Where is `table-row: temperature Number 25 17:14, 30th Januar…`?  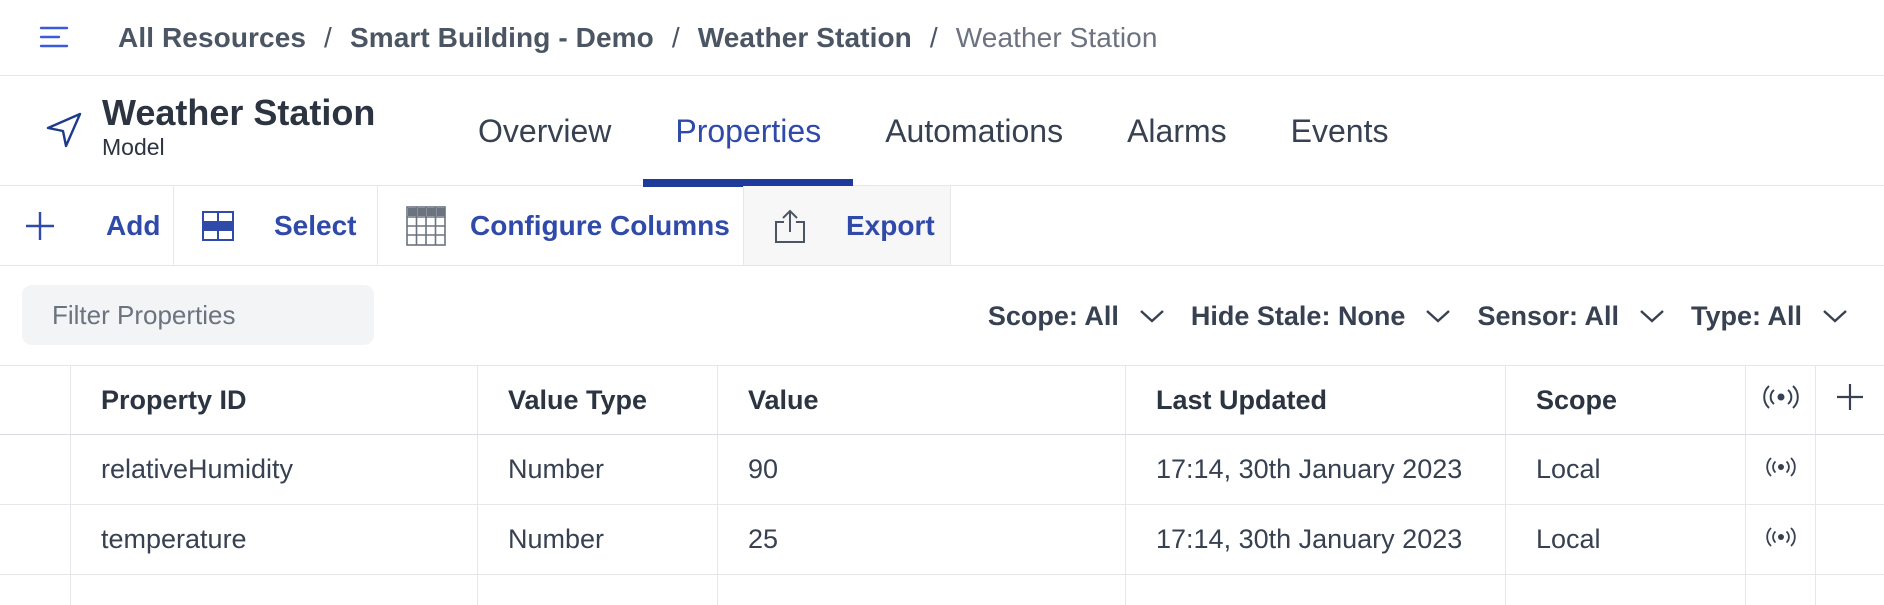
table-row: temperature Number 25 17:14, 30th Januar… is located at coordinates (942, 540).